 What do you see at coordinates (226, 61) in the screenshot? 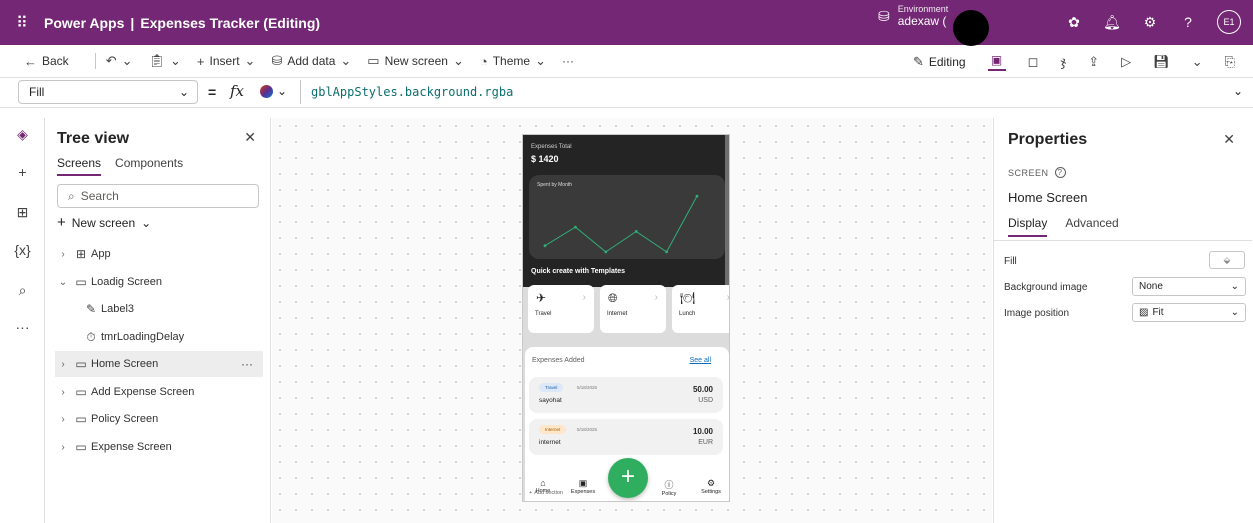
I see `insert-button: + Insert ⌄` at bounding box center [226, 61].